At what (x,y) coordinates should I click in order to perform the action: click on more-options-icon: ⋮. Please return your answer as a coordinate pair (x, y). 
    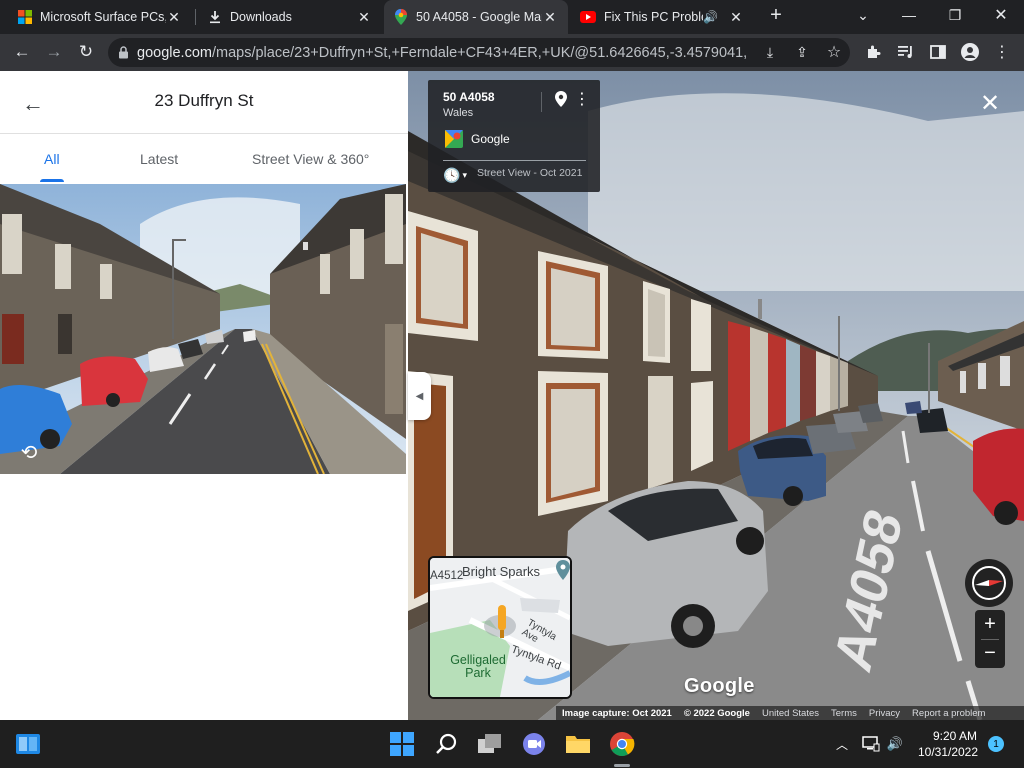
    Looking at the image, I should click on (582, 99).